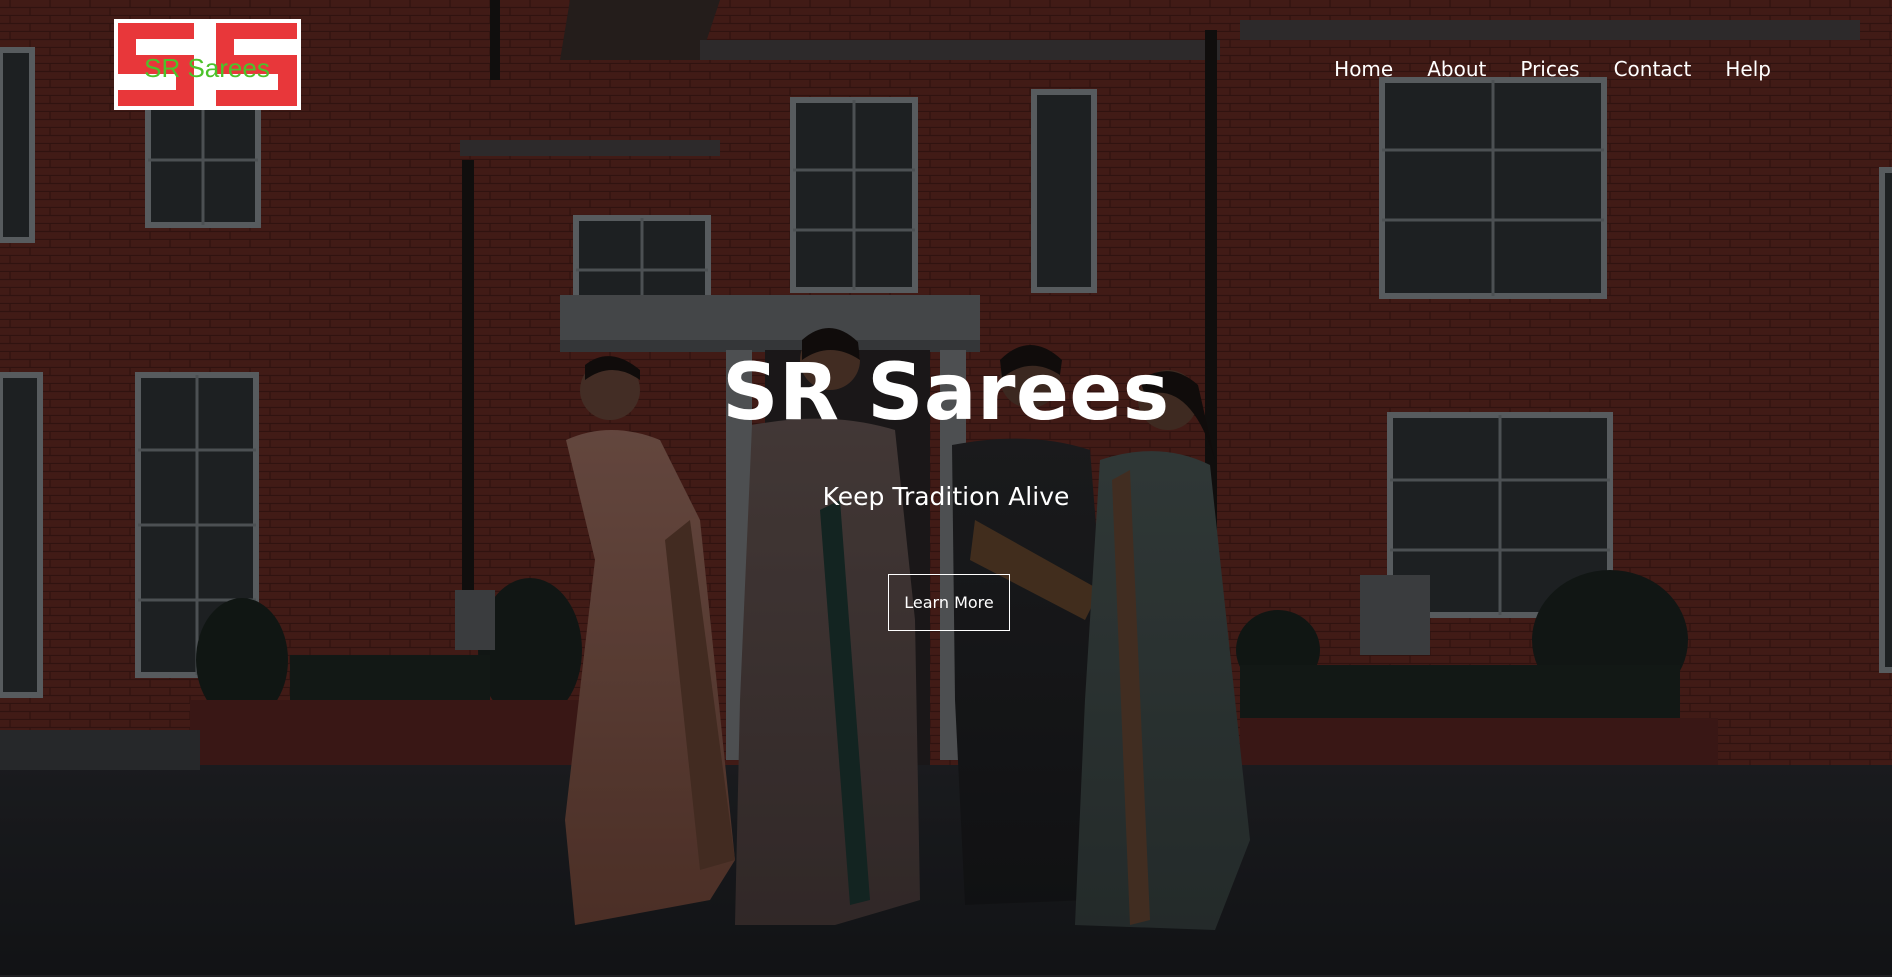 The image size is (1892, 977). What do you see at coordinates (949, 602) in the screenshot?
I see `learn-more-button: Learn More` at bounding box center [949, 602].